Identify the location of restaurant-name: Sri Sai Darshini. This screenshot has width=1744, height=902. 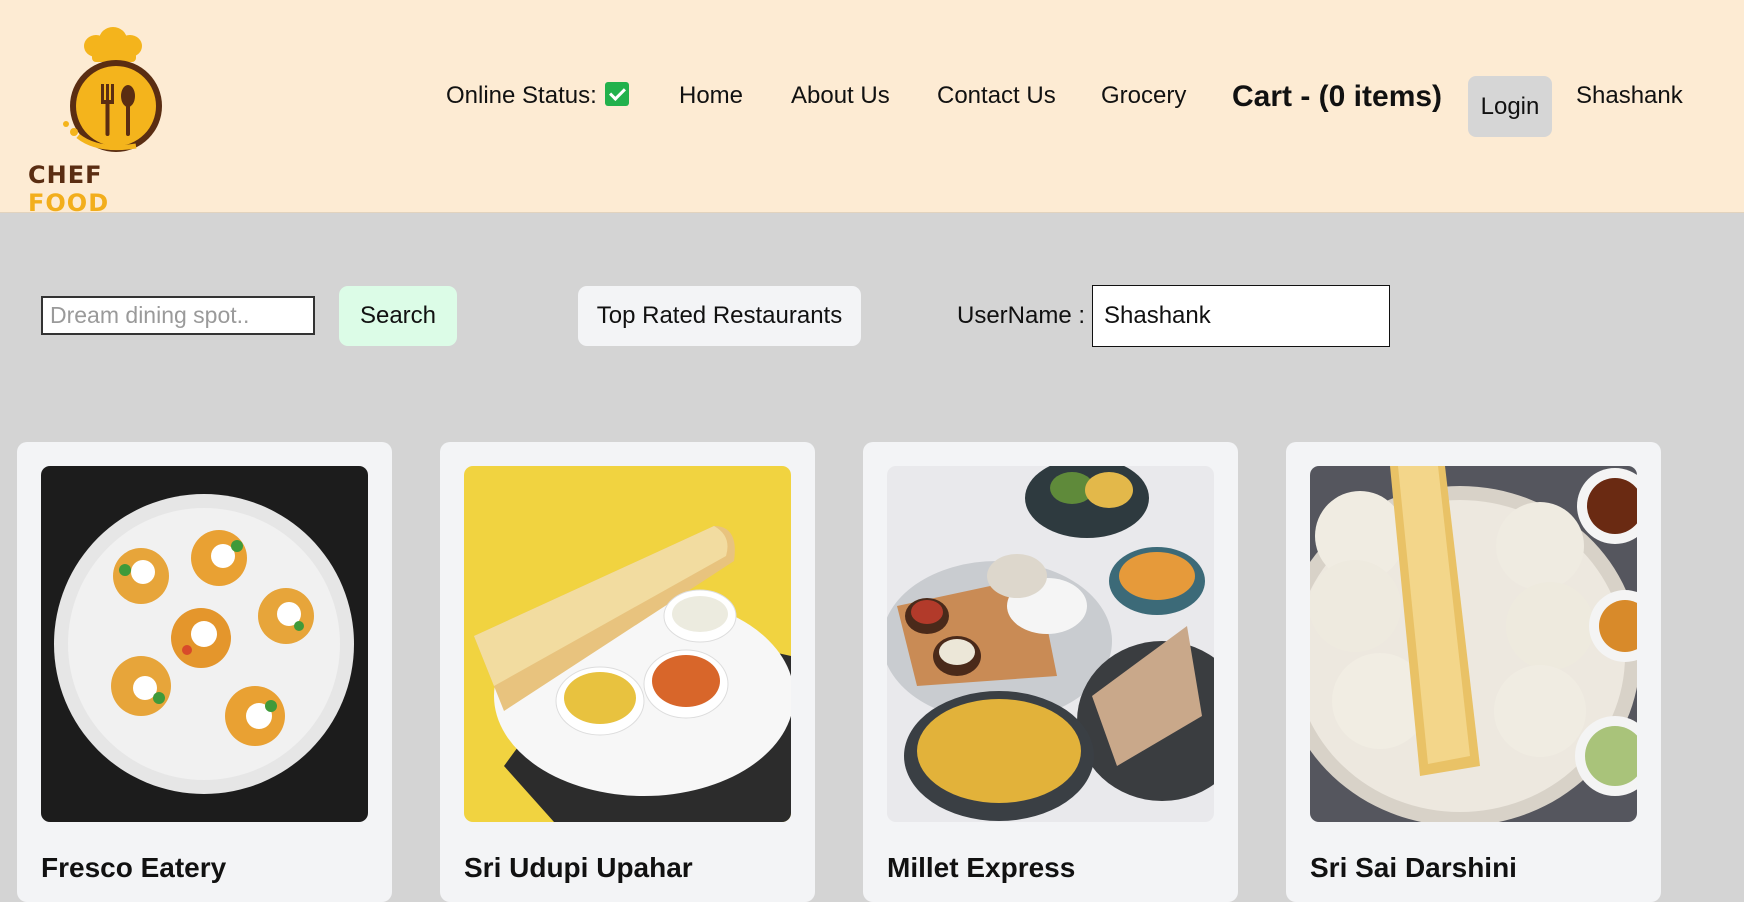
(1413, 867).